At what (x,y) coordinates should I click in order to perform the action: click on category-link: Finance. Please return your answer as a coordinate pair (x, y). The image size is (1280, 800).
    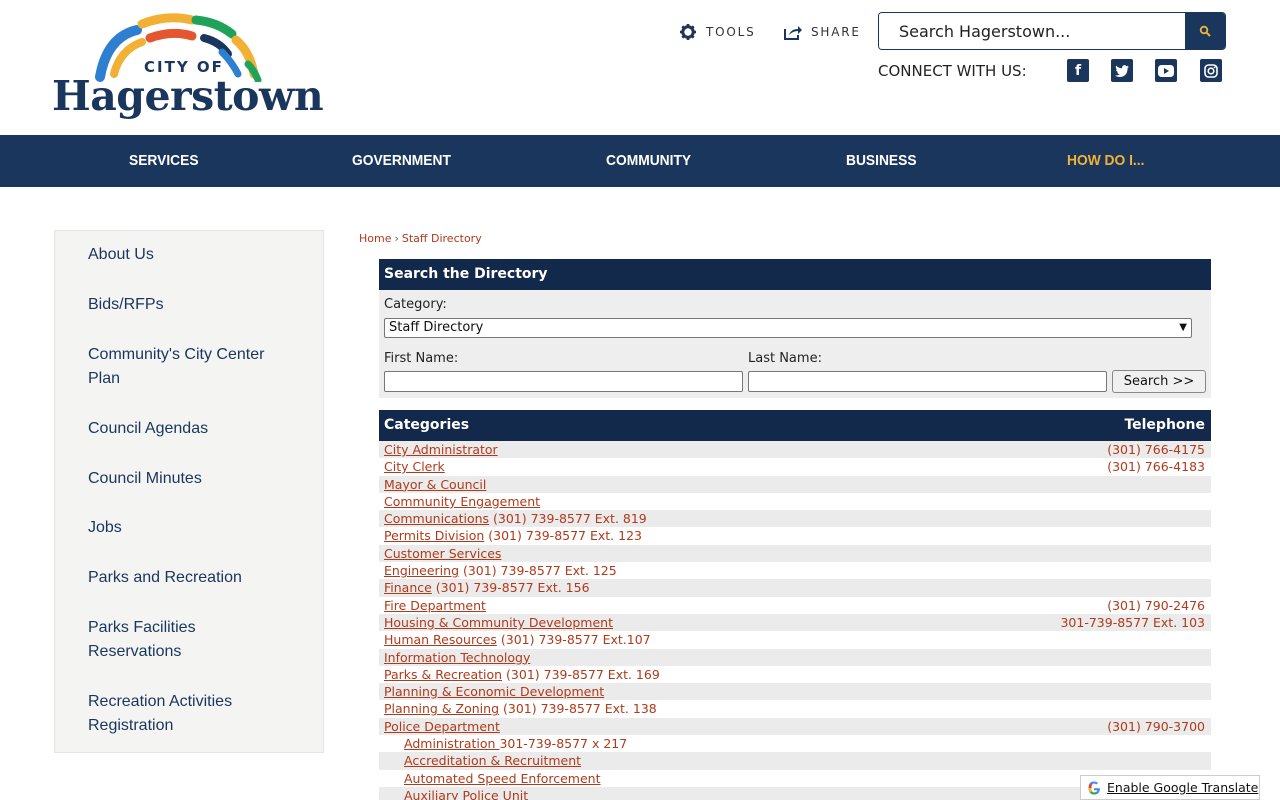
    Looking at the image, I should click on (408, 587).